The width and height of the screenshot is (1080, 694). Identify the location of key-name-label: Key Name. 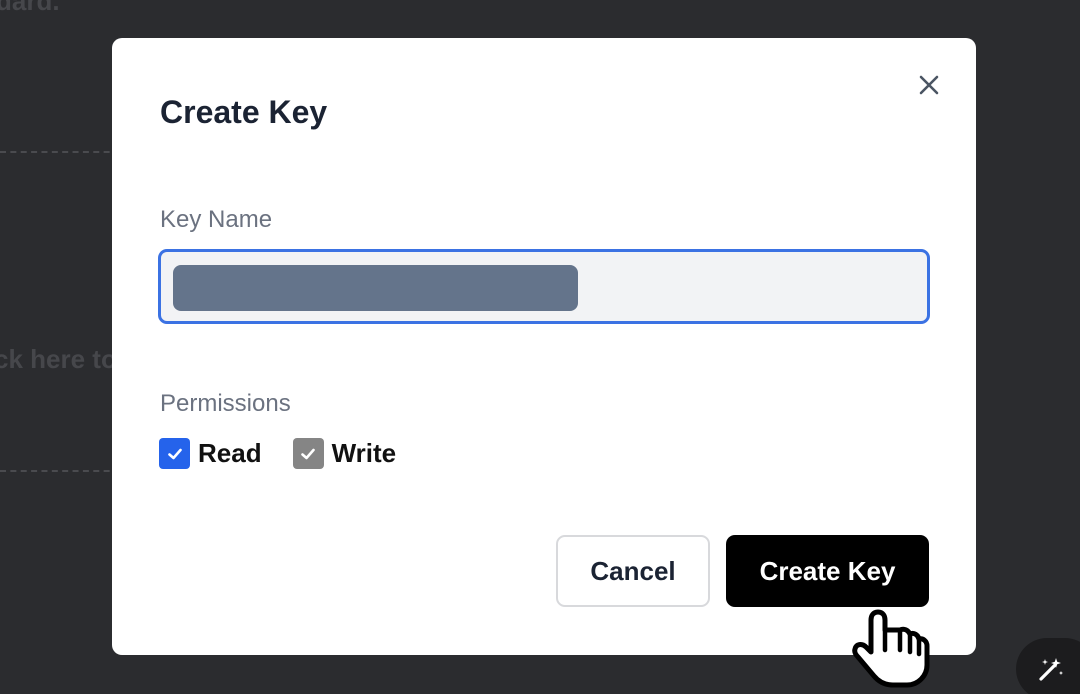
(216, 219).